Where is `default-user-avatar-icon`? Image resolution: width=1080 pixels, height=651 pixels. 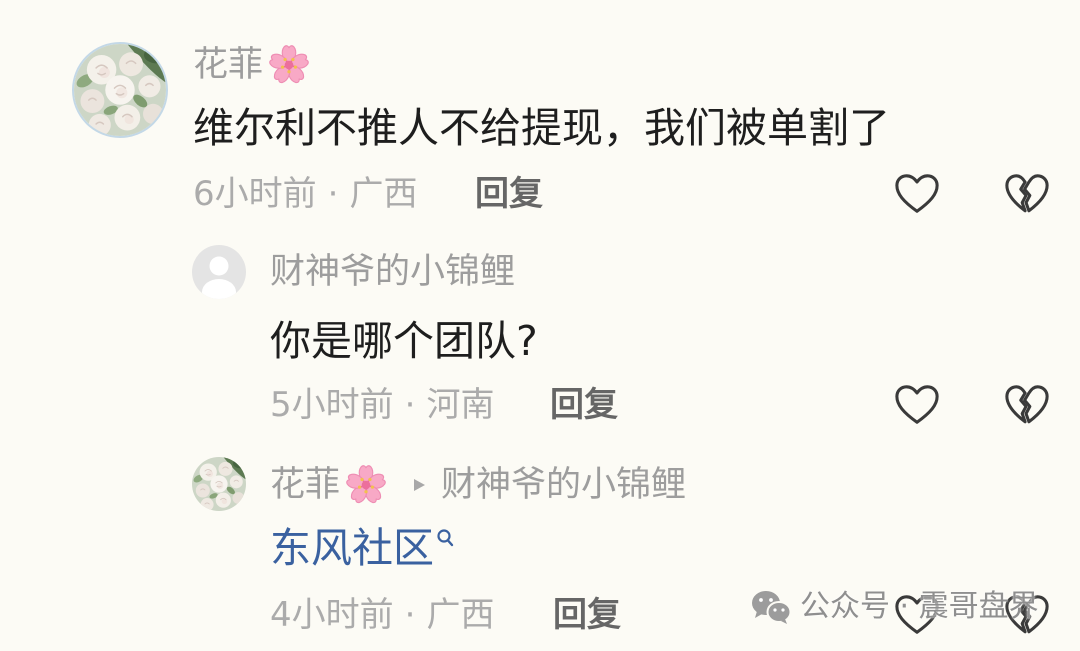
default-user-avatar-icon is located at coordinates (219, 272).